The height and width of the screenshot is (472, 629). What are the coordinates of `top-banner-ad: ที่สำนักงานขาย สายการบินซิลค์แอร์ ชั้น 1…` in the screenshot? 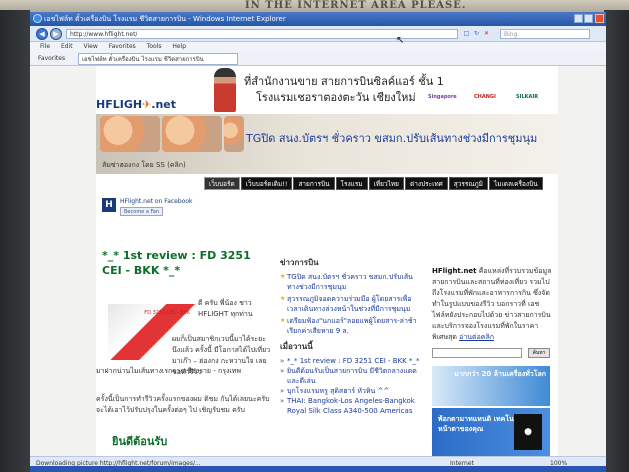 It's located at (327, 90).